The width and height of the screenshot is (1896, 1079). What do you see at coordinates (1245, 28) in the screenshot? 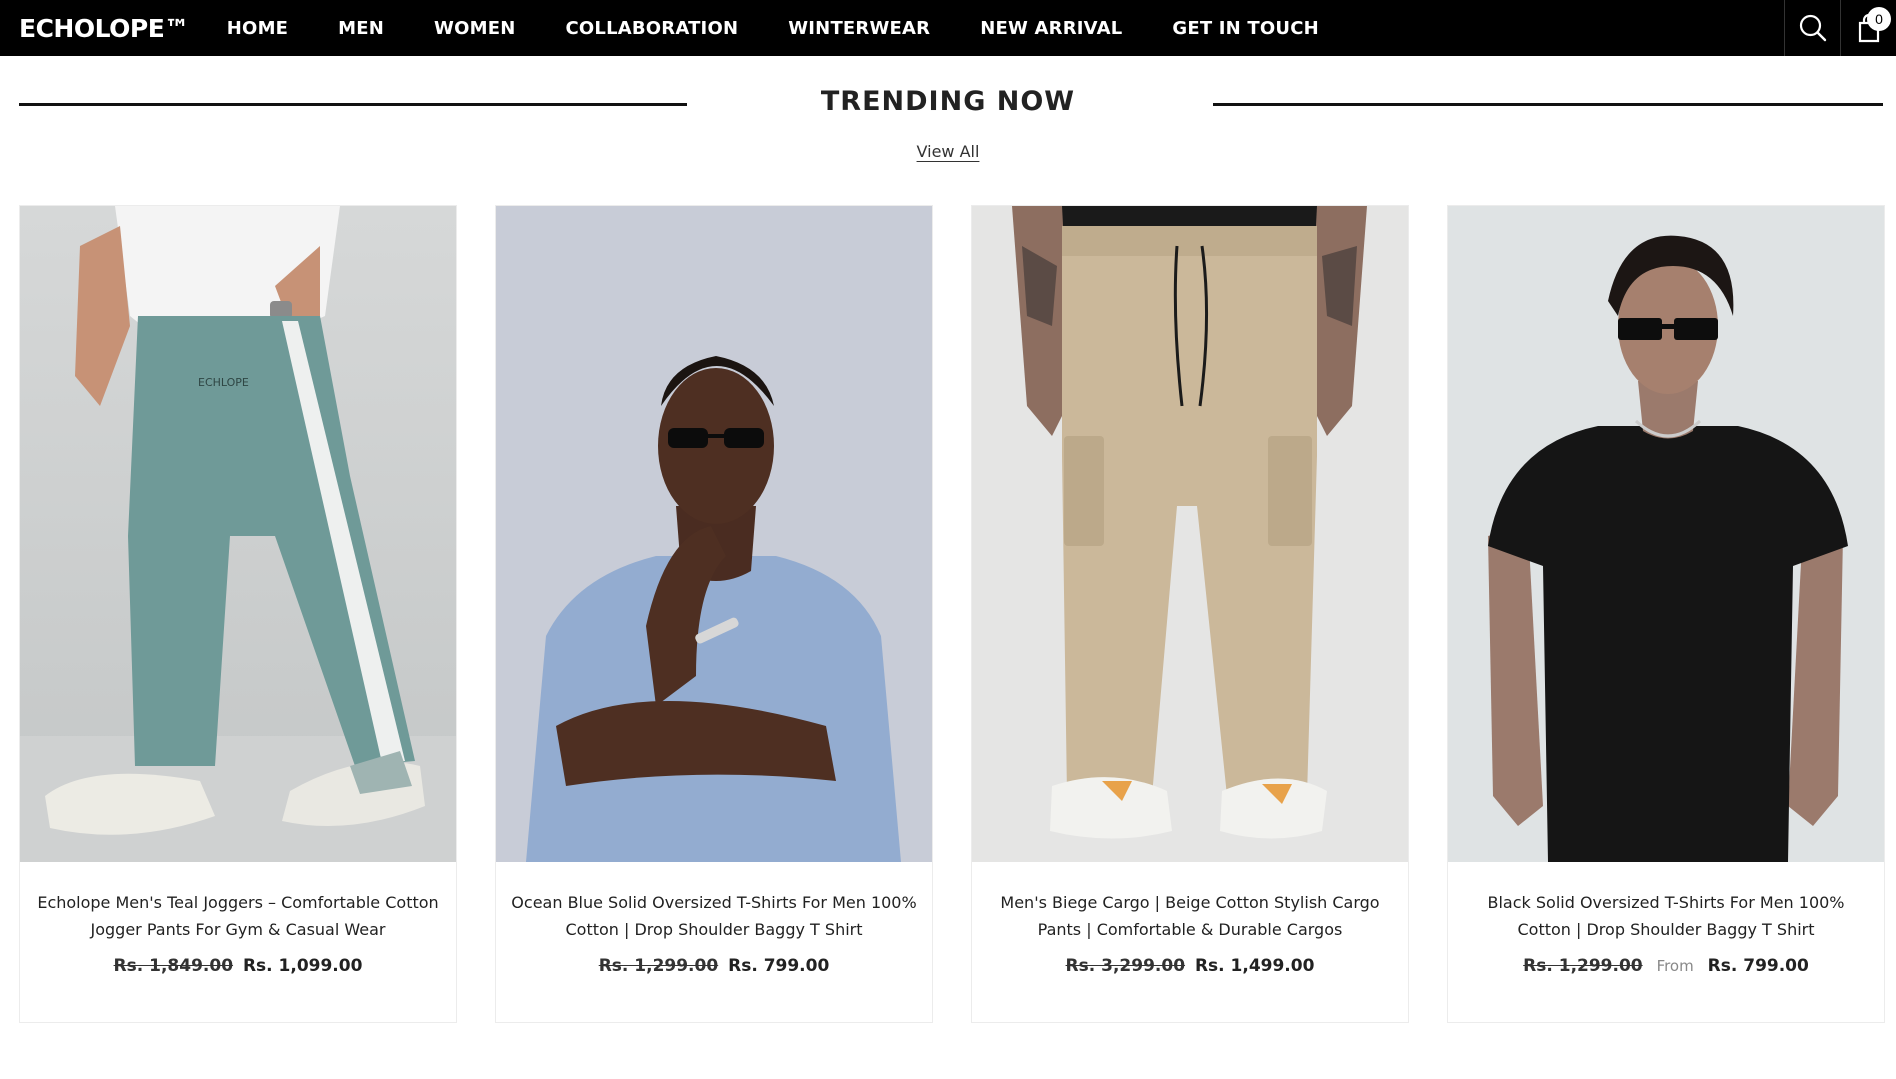
I see `nav-item-get-in-touch: GET IN TOUCH` at bounding box center [1245, 28].